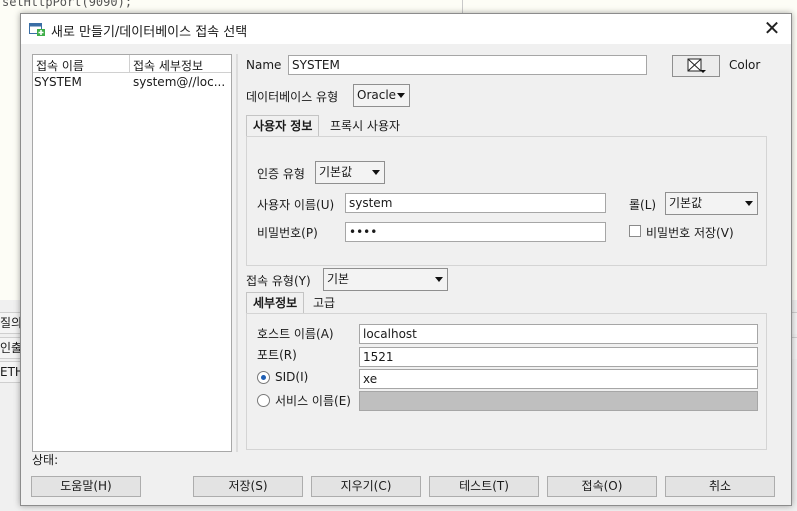 This screenshot has width=797, height=511. Describe the element at coordinates (283, 126) in the screenshot. I see `tab-user-info: 사용자 정보` at that location.